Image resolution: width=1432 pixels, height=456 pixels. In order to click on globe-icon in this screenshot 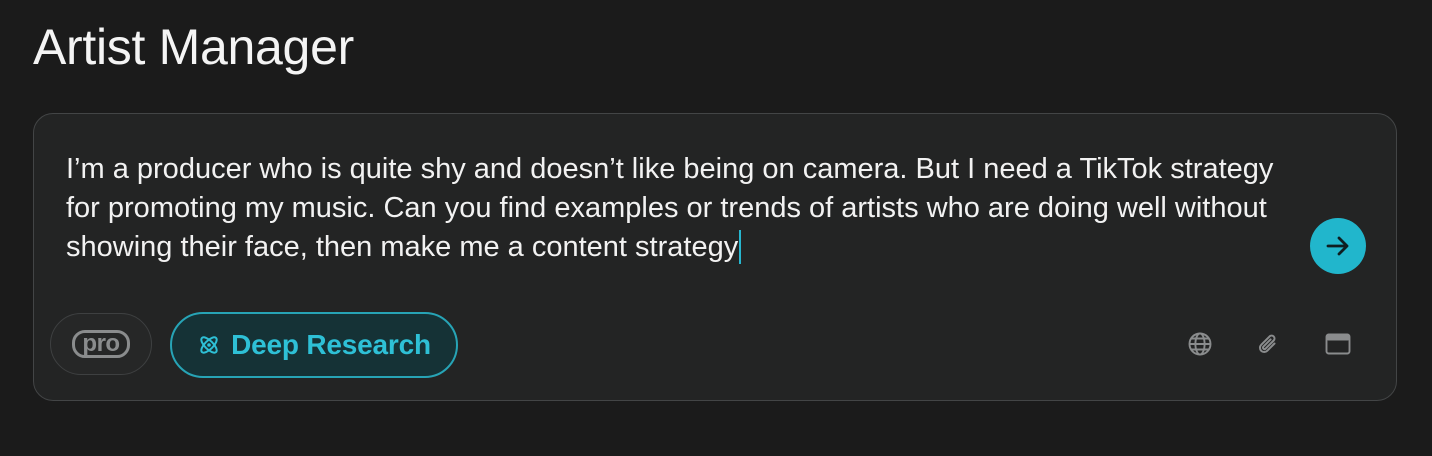, I will do `click(1200, 344)`.